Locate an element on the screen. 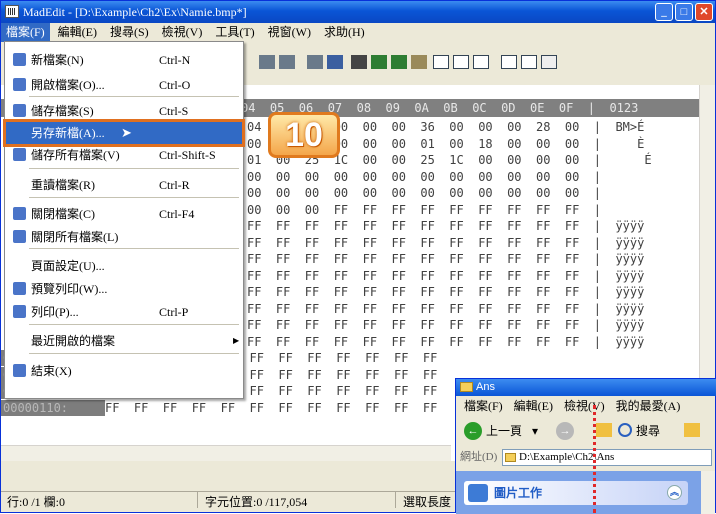  find-prev-icon is located at coordinates (399, 62).